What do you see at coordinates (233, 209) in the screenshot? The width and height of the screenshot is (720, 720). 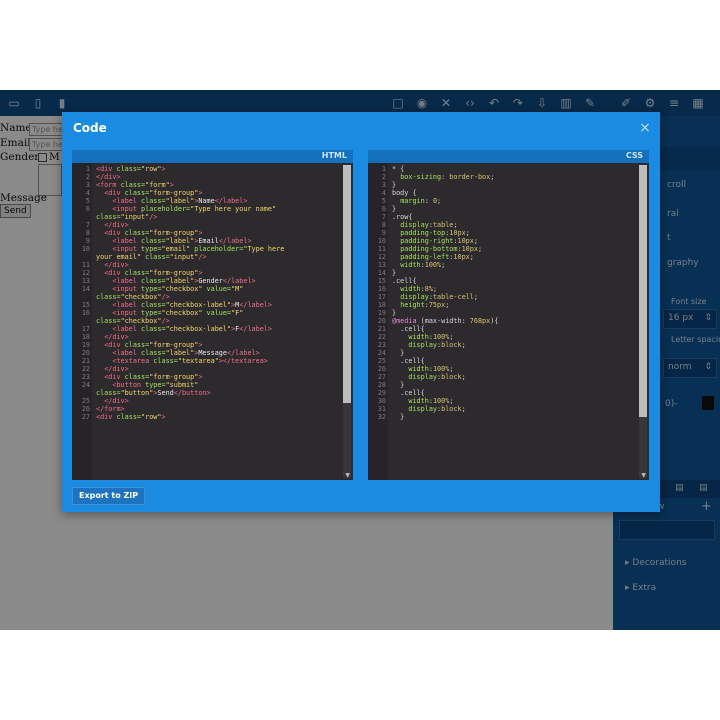 I see `code-token: "Type here your name"` at bounding box center [233, 209].